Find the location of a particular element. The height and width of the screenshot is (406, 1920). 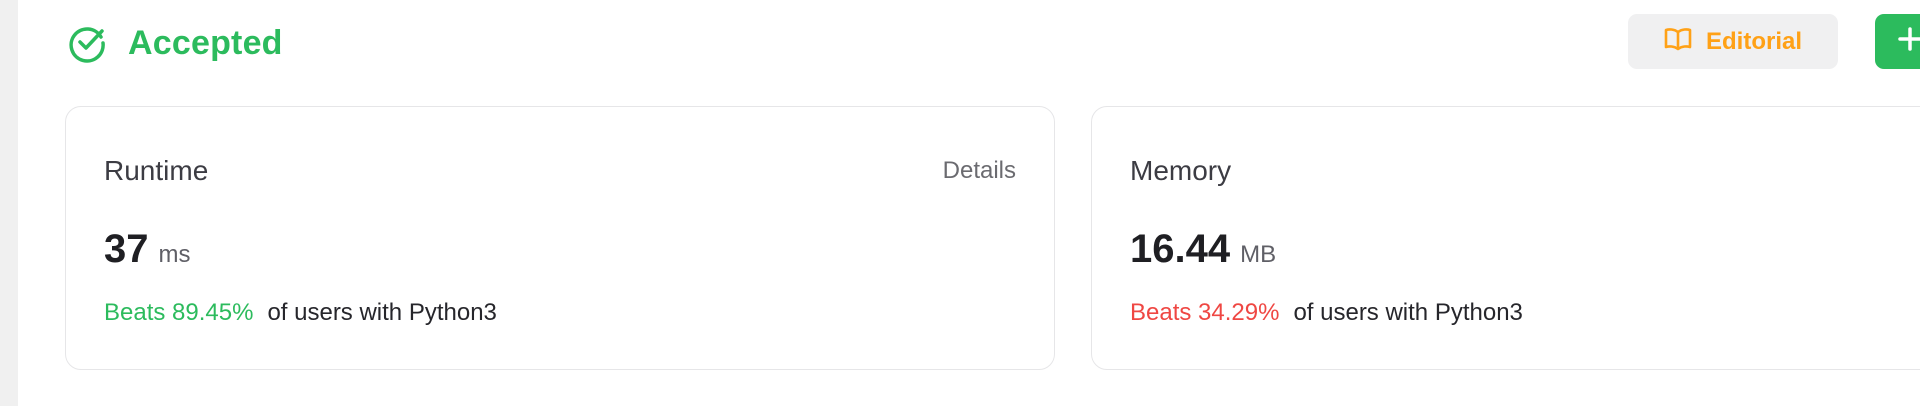

left-panel-edge is located at coordinates (9, 203).